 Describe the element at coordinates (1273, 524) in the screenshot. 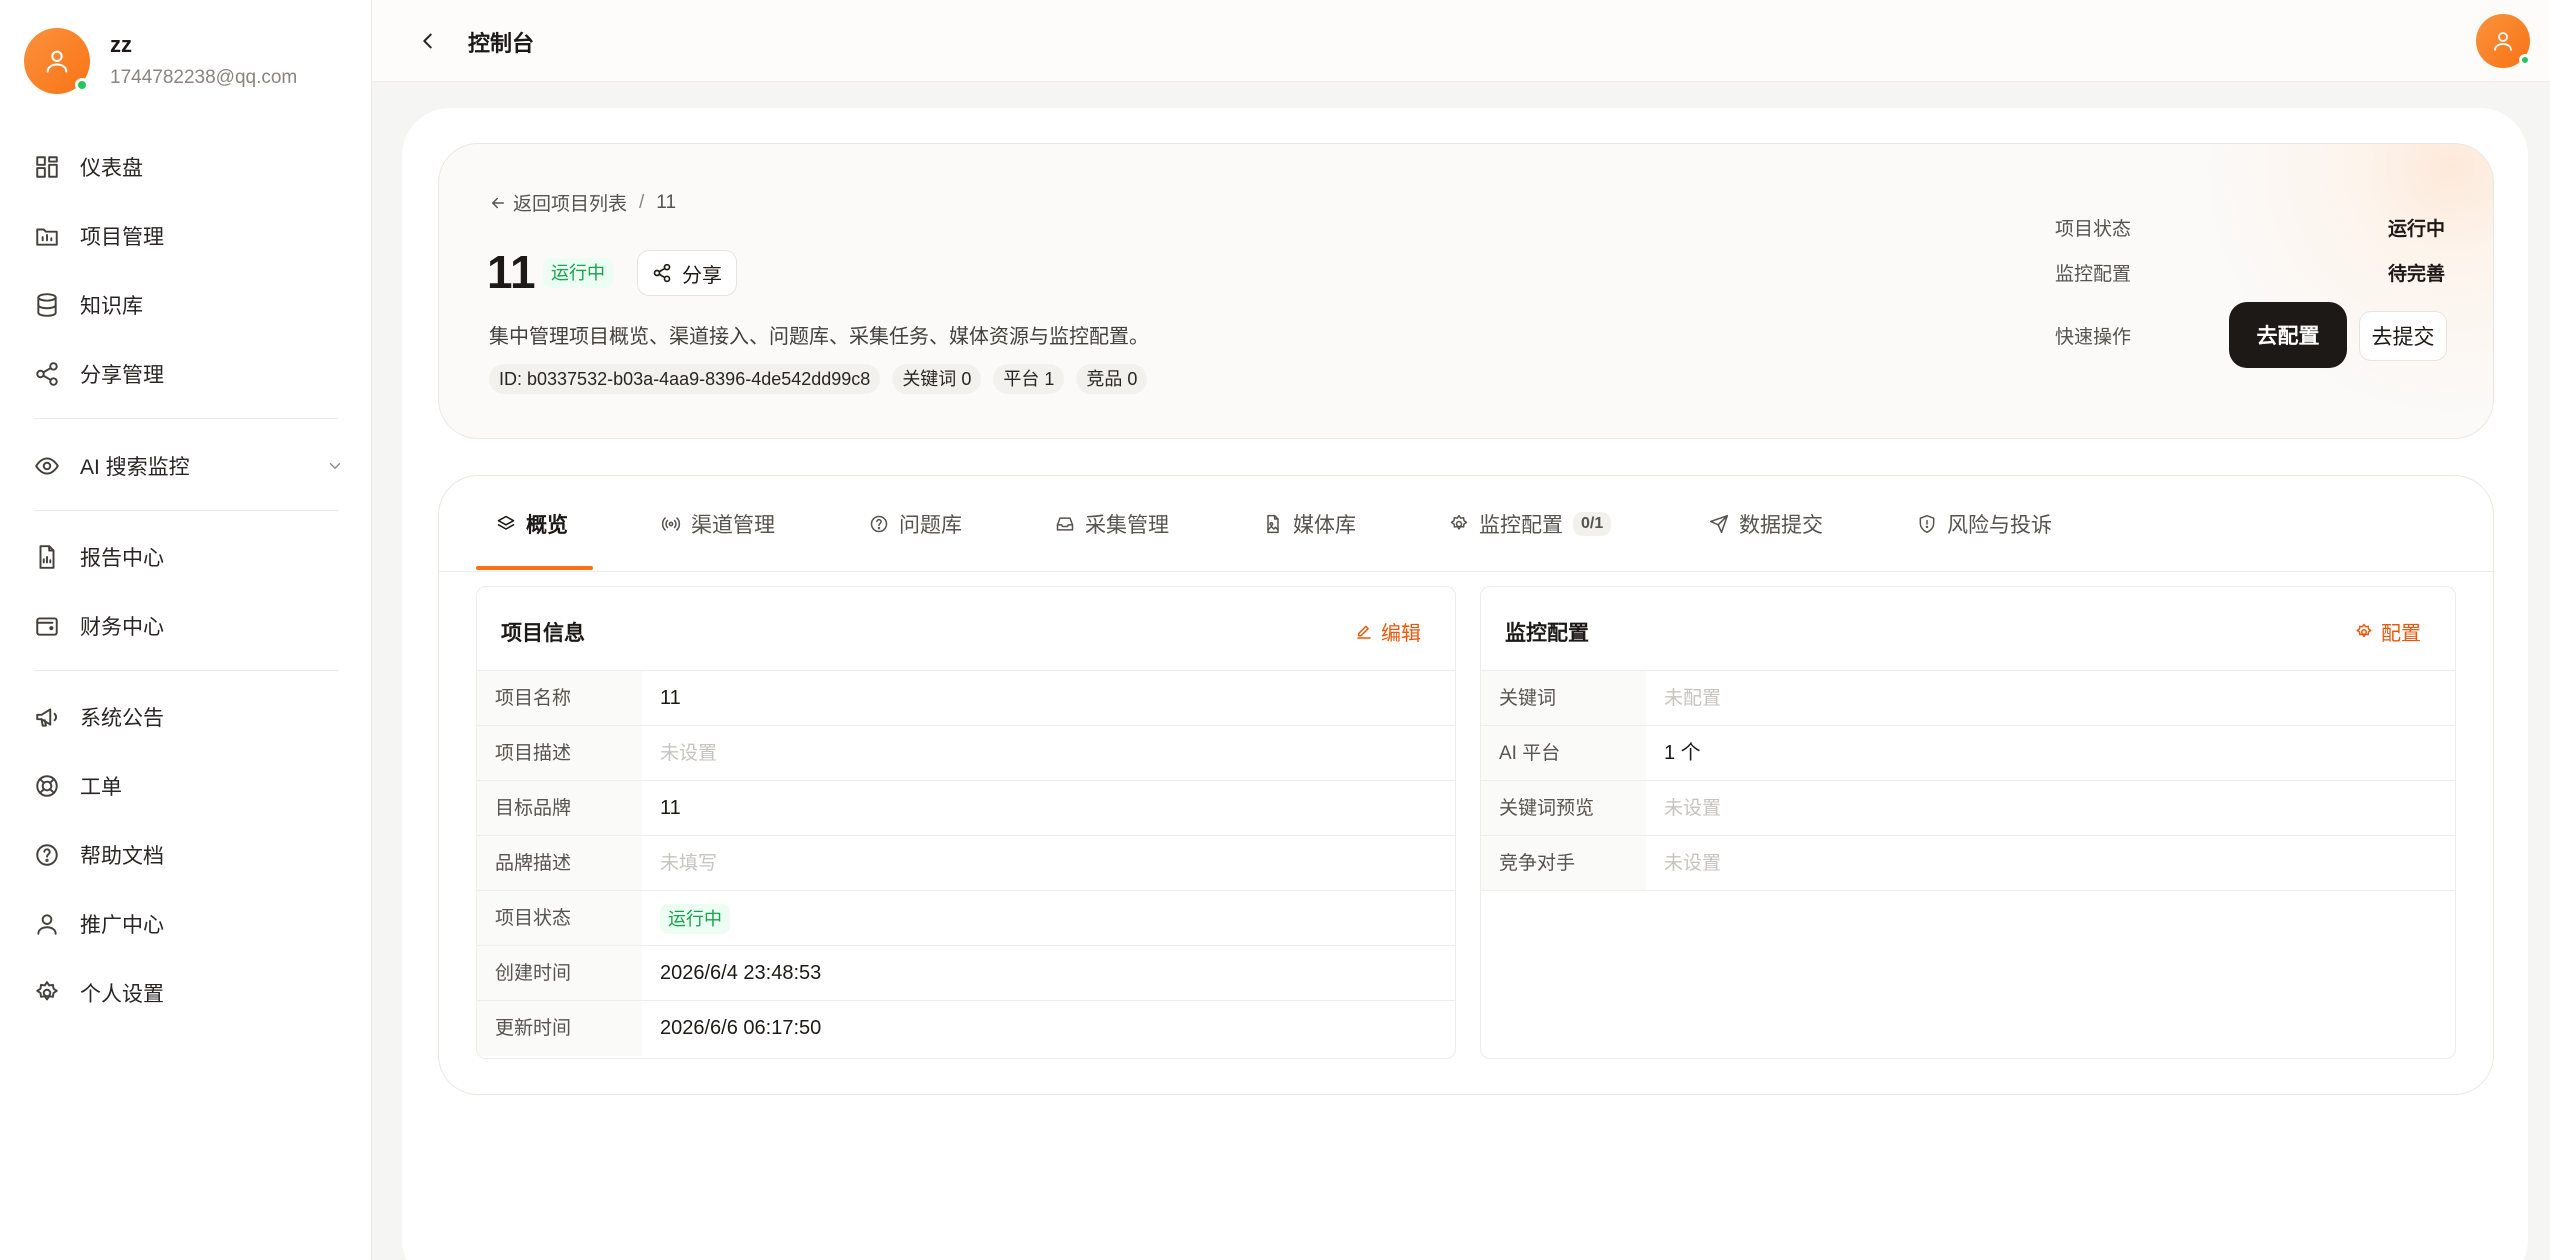

I see `file-image-icon` at that location.